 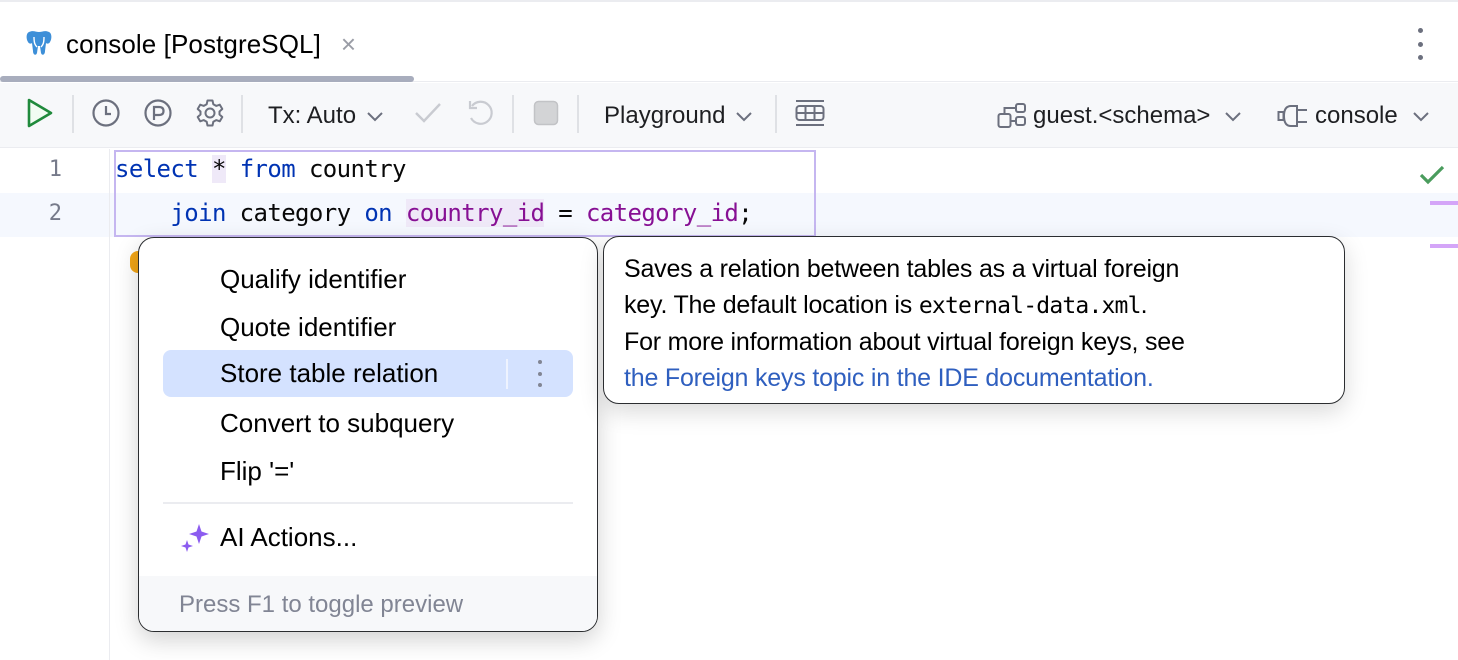 I want to click on sql-token: =, so click(x=565, y=213).